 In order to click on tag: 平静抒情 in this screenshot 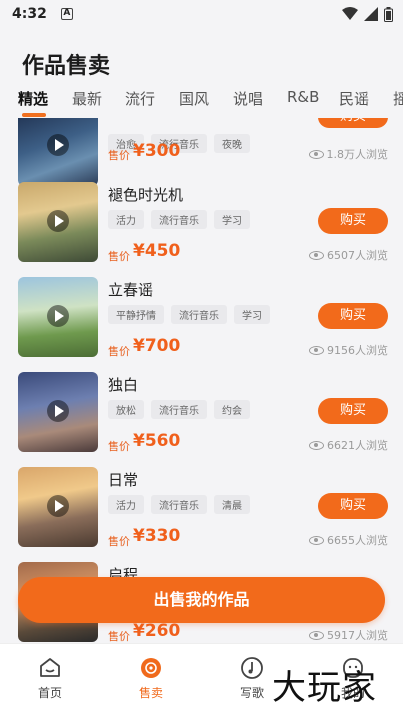, I will do `click(136, 314)`.